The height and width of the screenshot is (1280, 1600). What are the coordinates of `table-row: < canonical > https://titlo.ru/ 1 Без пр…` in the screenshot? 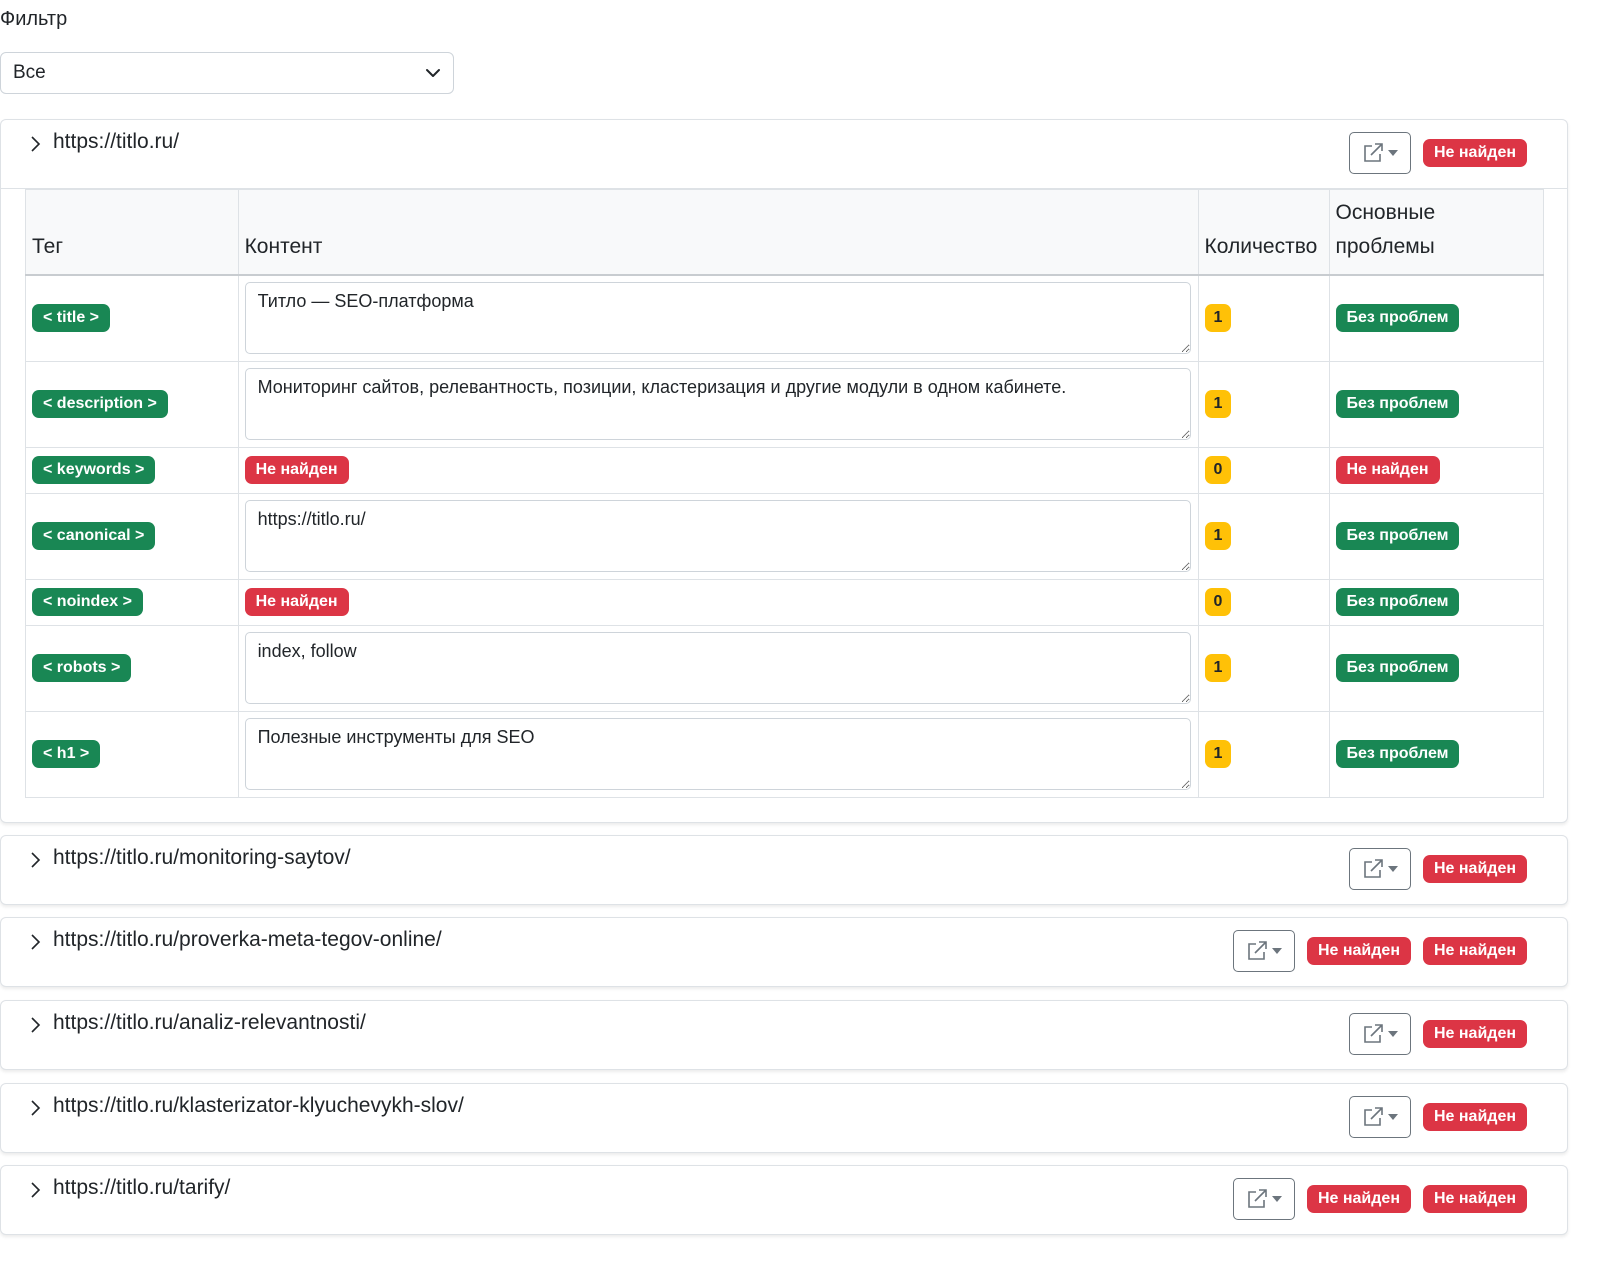 It's located at (784, 536).